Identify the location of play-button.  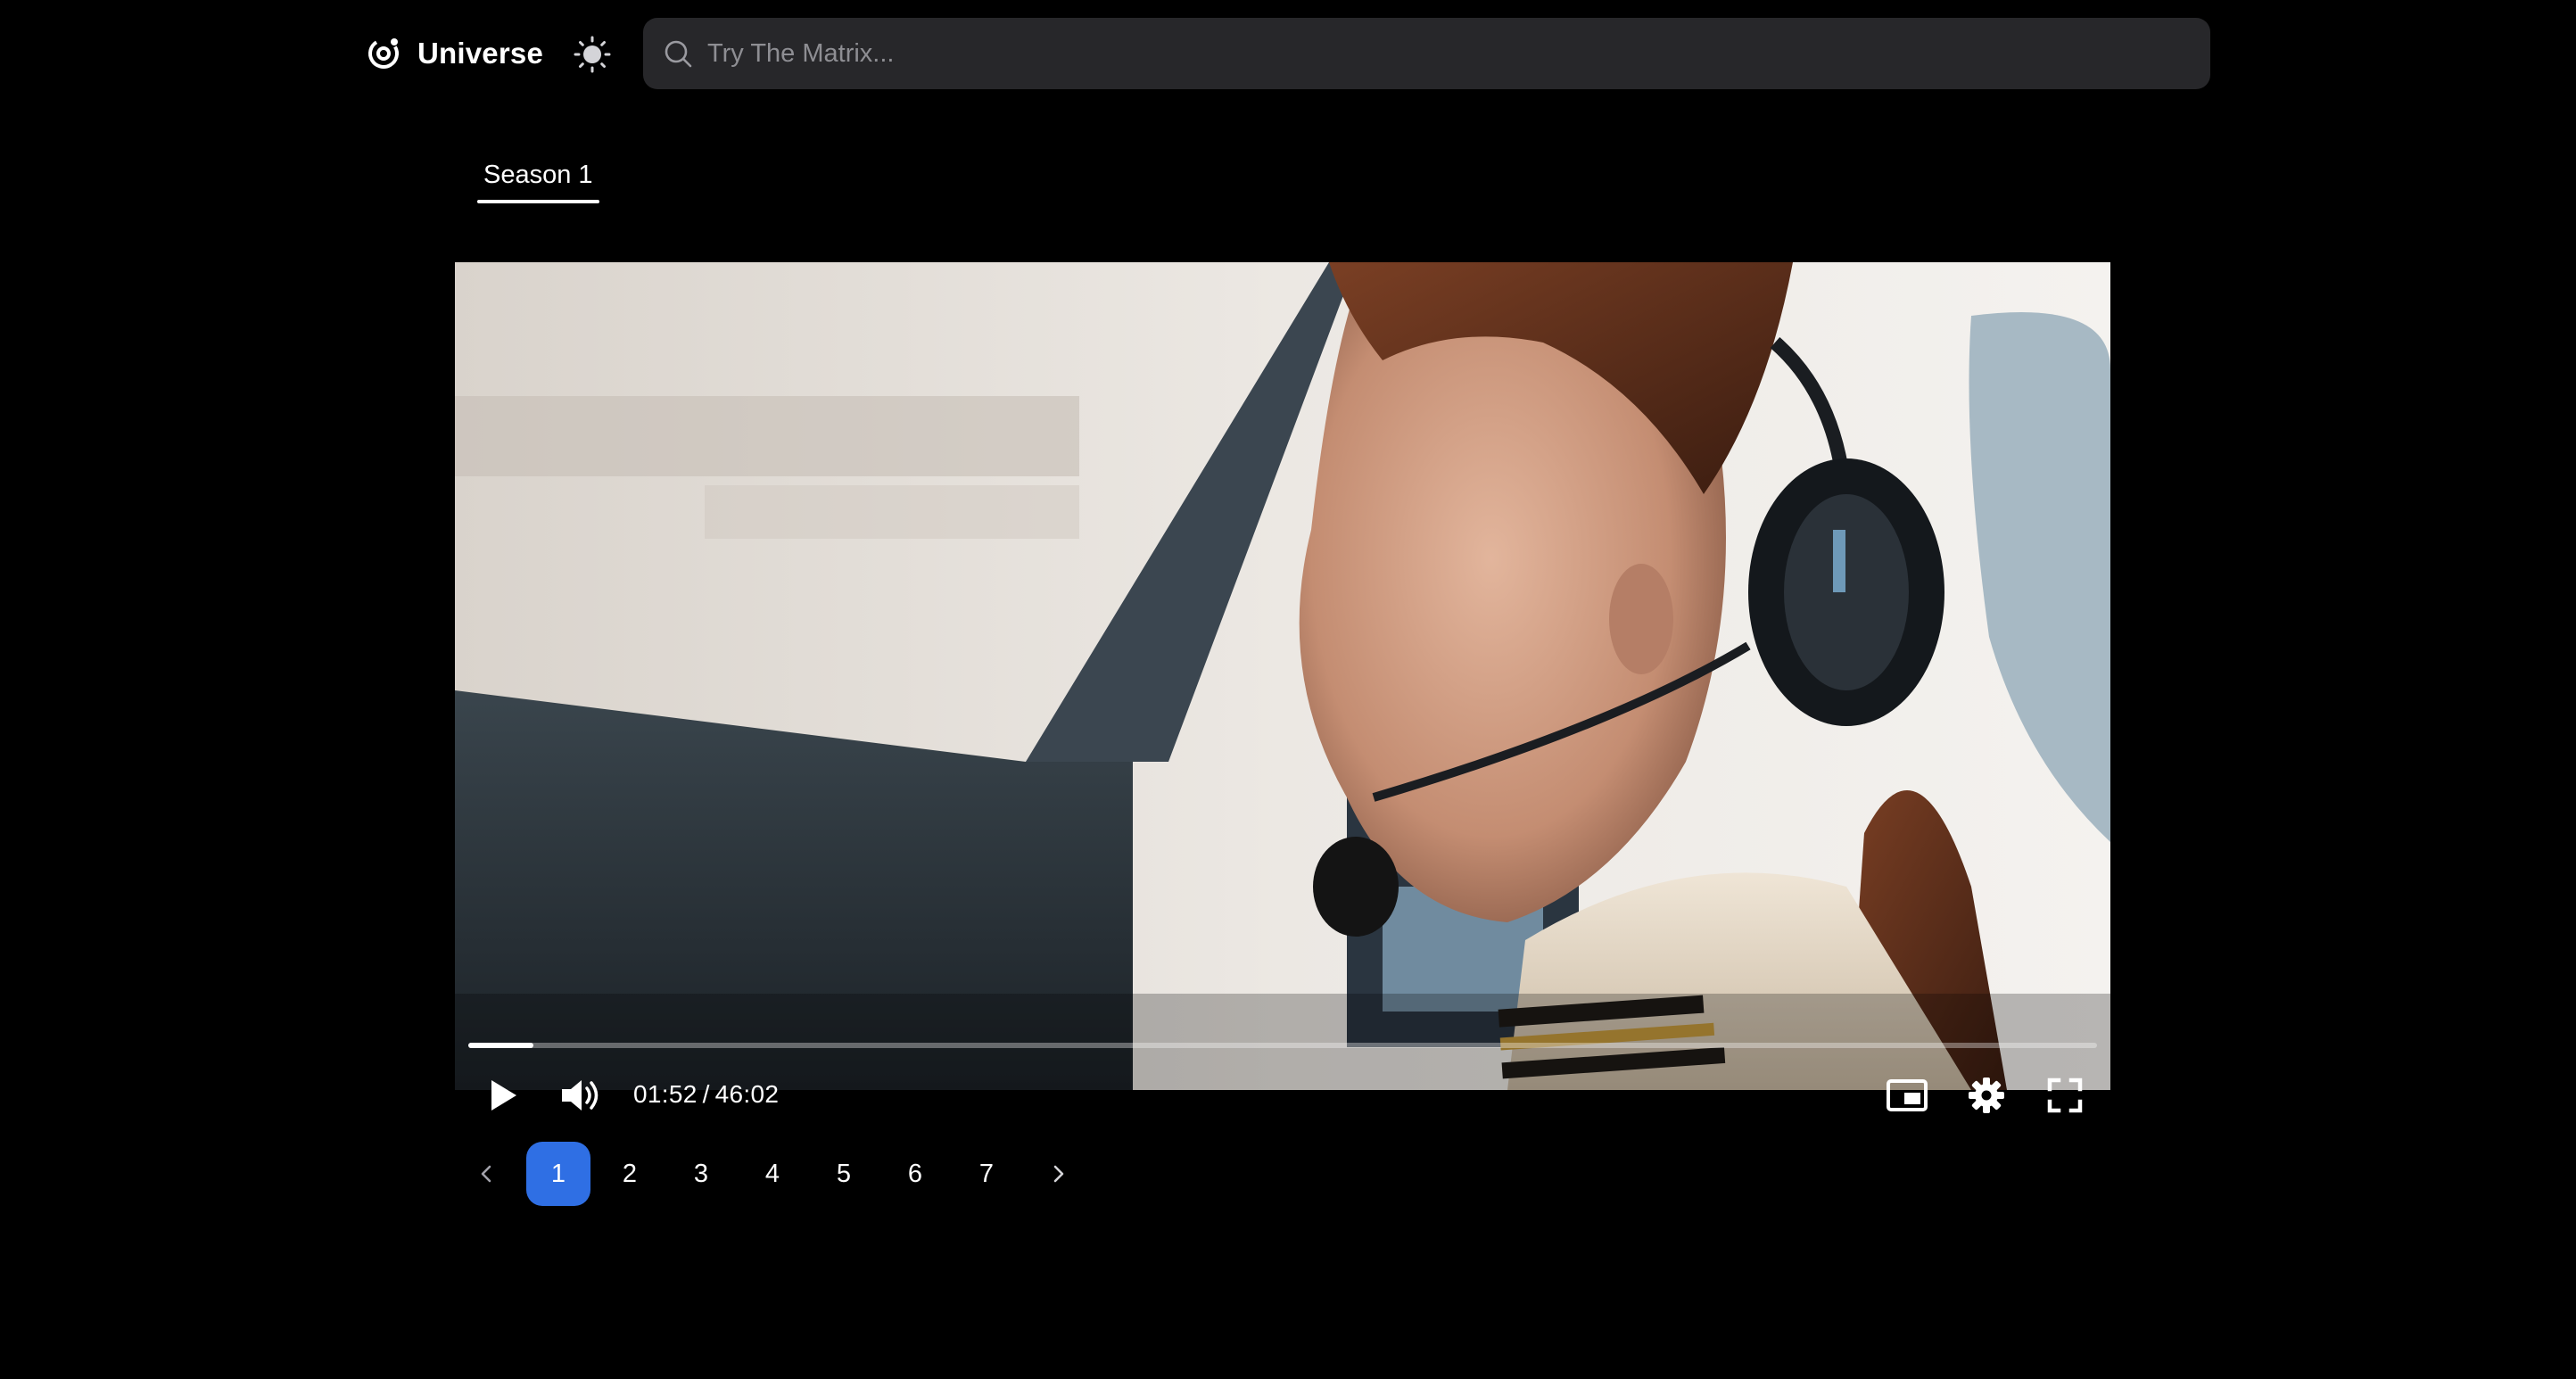
(503, 1095).